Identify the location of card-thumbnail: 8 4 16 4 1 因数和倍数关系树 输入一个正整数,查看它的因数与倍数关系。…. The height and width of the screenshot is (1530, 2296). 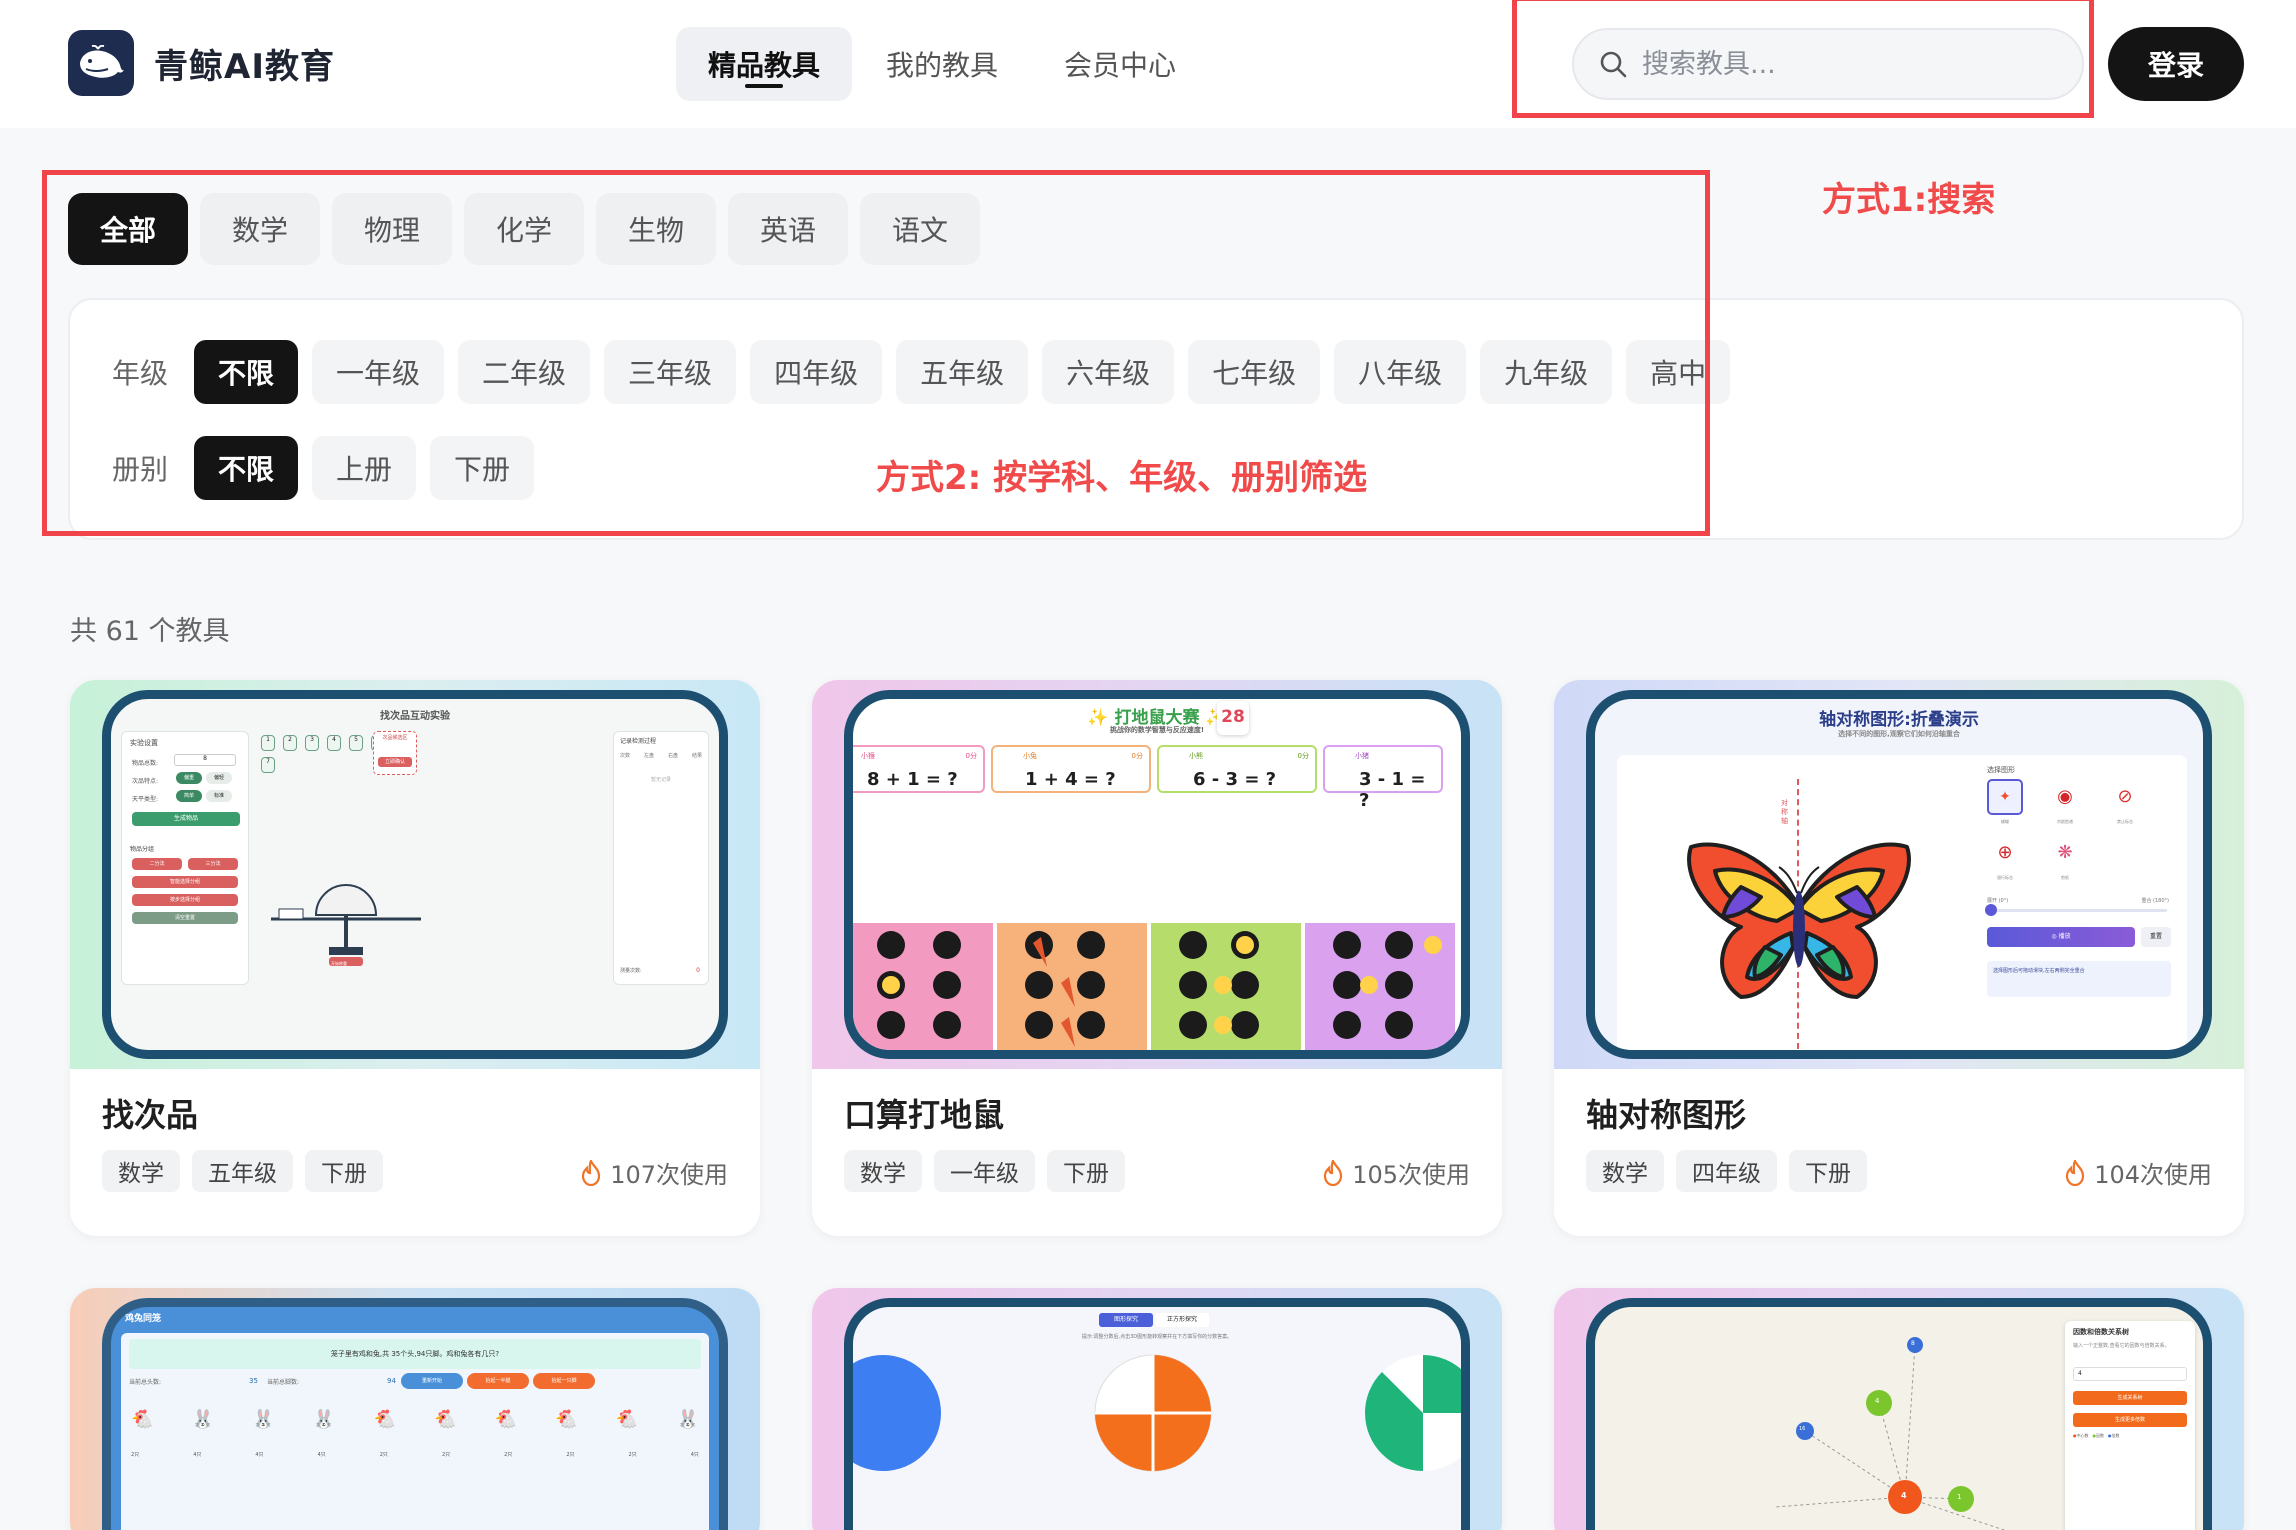
(1899, 1409).